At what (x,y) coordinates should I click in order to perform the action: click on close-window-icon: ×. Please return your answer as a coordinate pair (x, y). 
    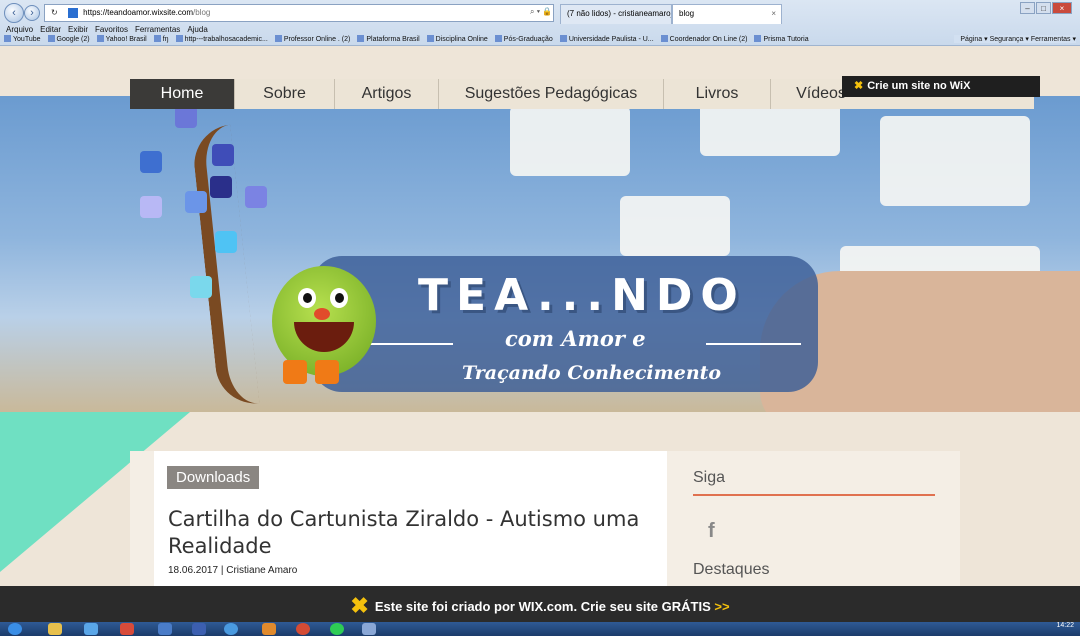
    Looking at the image, I should click on (1062, 8).